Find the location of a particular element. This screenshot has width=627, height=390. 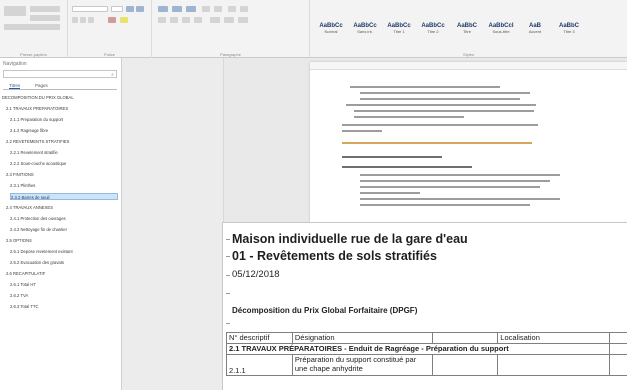

navigation-heading-item: 2.5.1 Depose revetement existant is located at coordinates (64, 251).